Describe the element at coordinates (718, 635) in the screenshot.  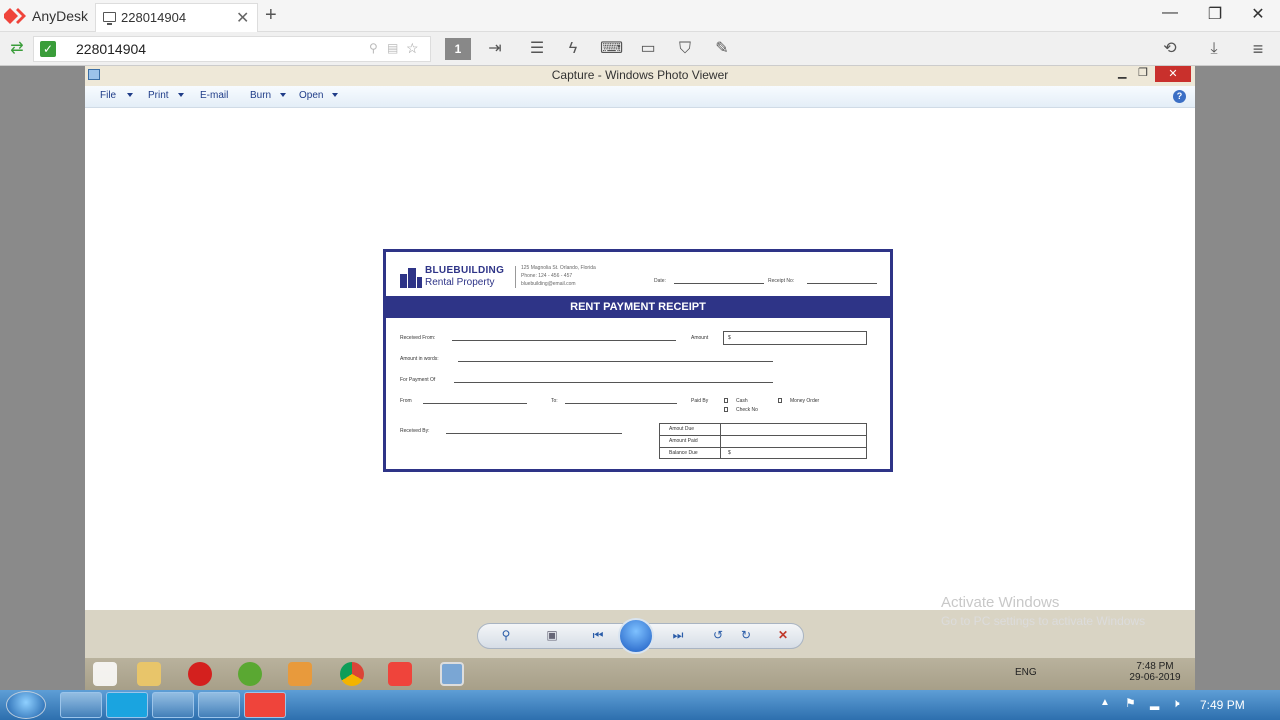
I see `rotate-counterclockwise-icon: ↺` at that location.